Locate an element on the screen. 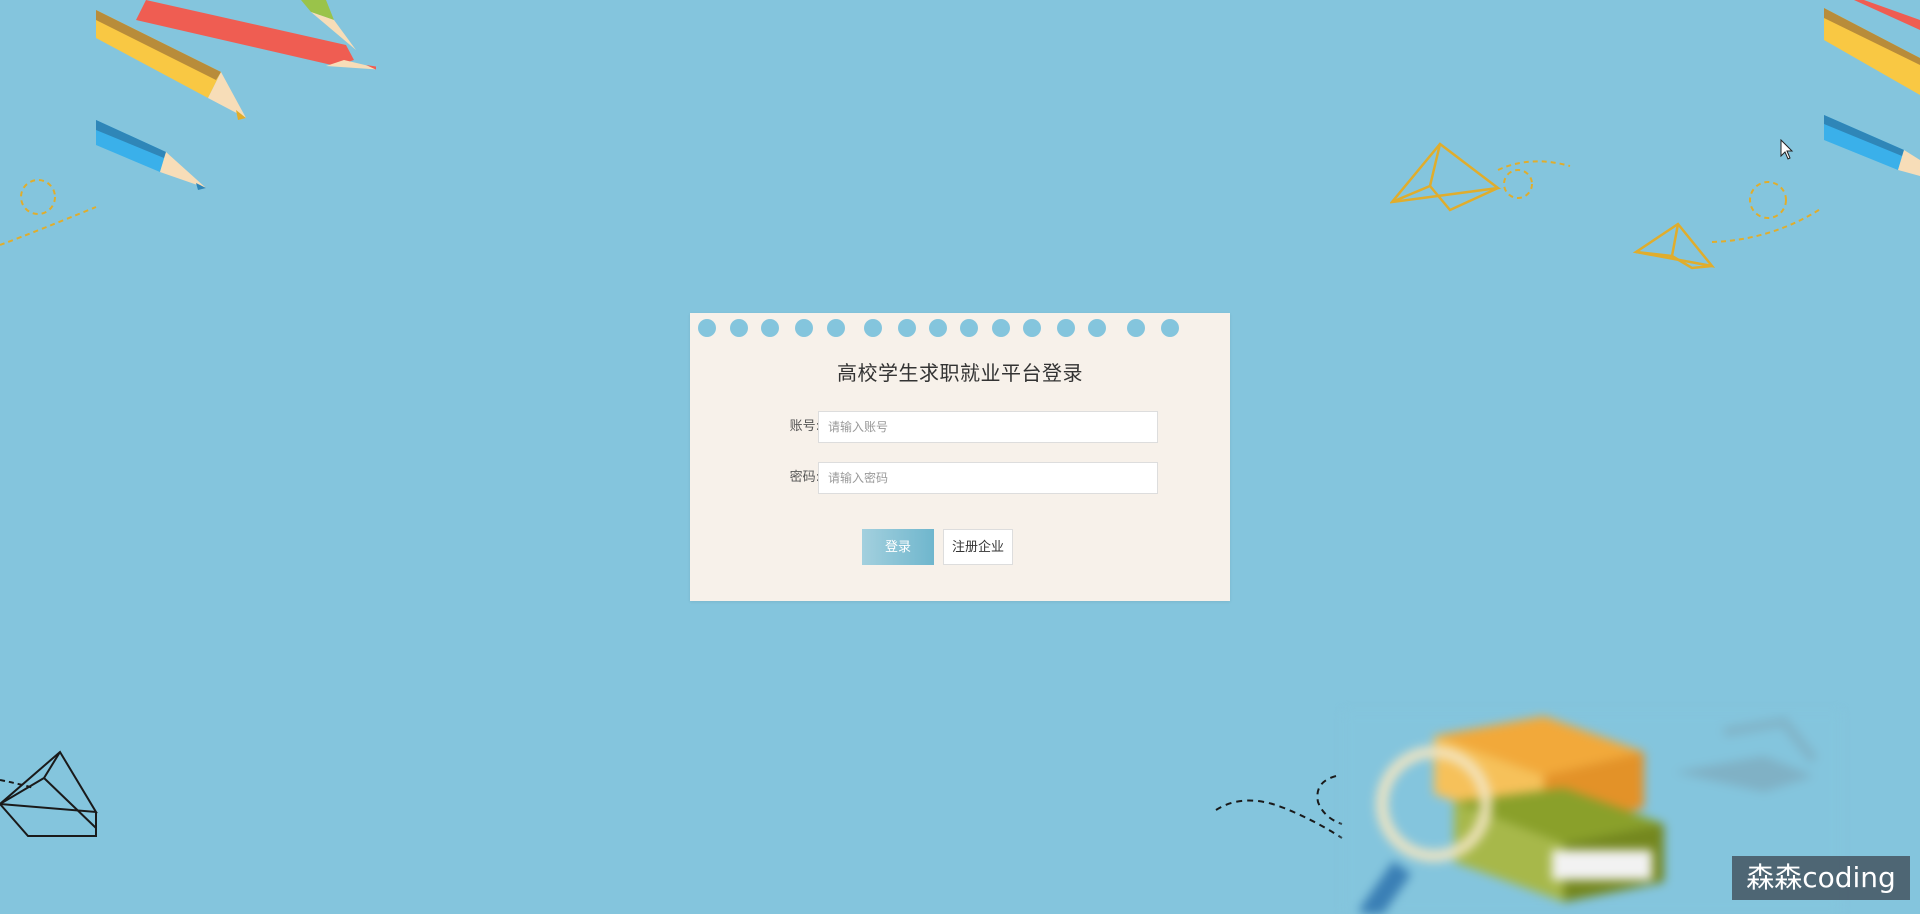 Image resolution: width=1920 pixels, height=914 pixels. pencils-top-right-decoration is located at coordinates (1872, 88).